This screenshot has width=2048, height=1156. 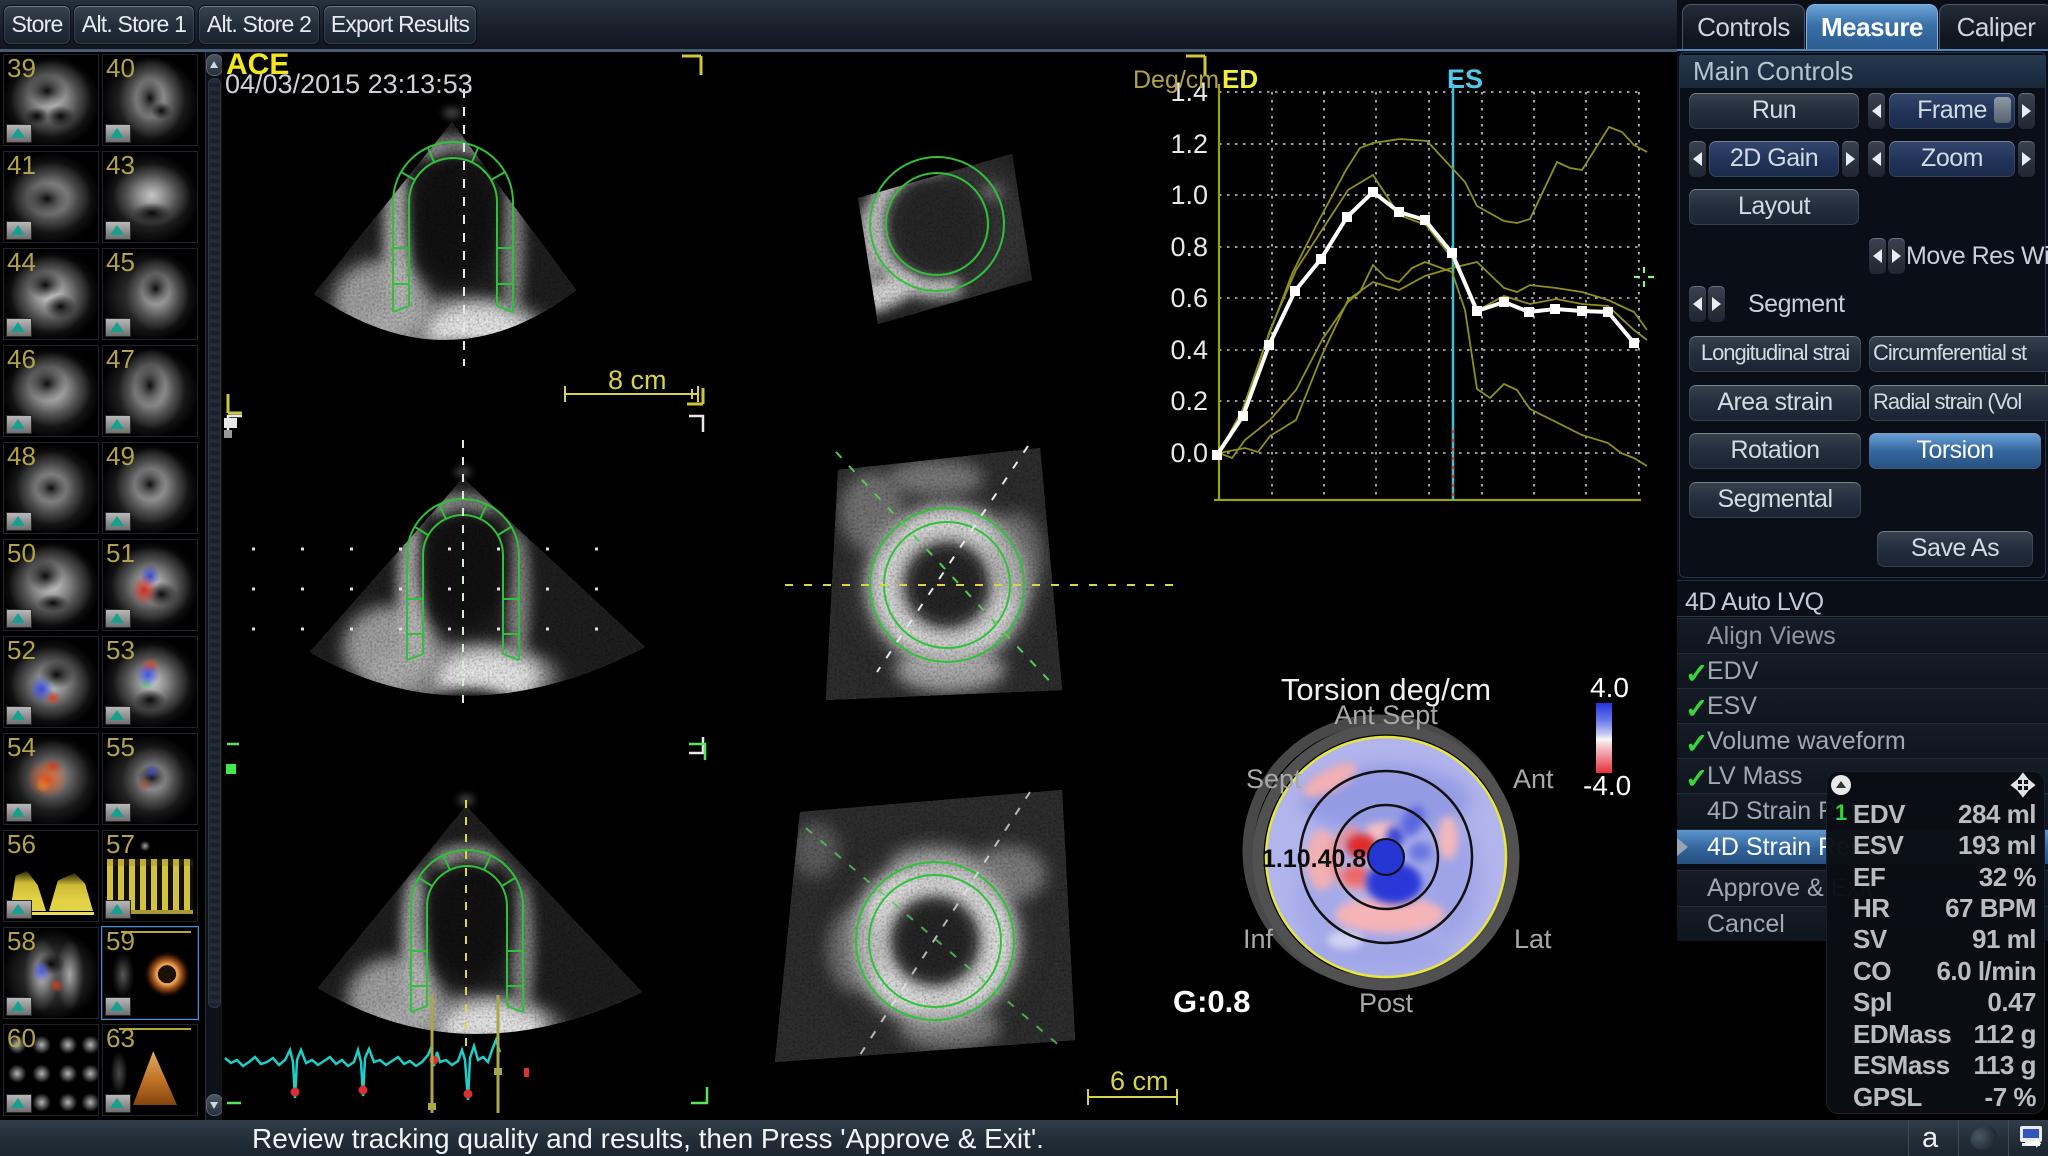 What do you see at coordinates (1274, 779) in the screenshot?
I see `svg-text: Sept` at bounding box center [1274, 779].